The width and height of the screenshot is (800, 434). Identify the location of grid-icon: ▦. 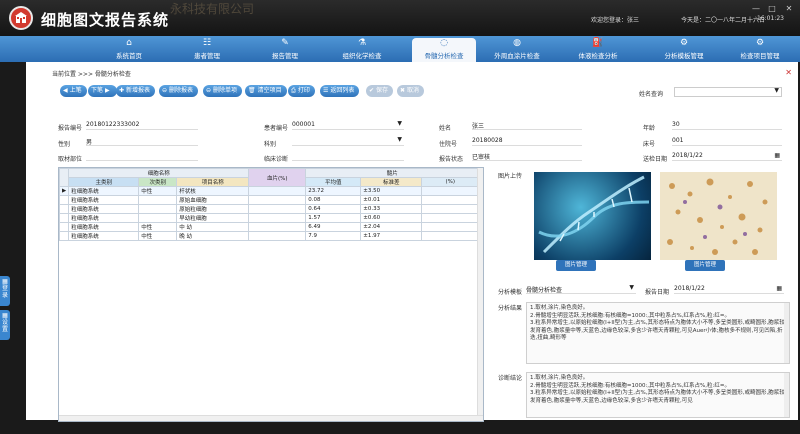
(5, 281).